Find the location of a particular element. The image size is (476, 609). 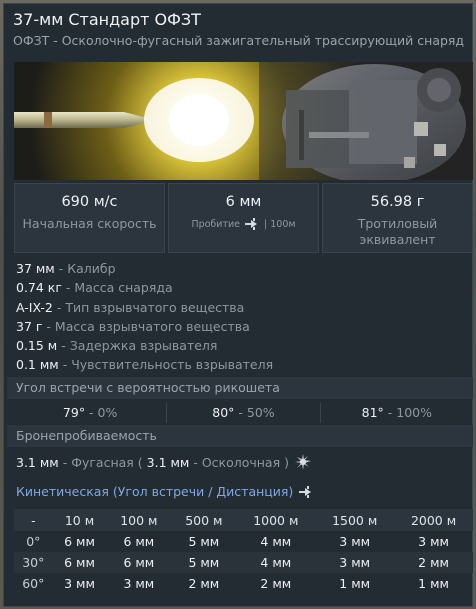

shell-title: 37-мм Стандарт ОФЗТ is located at coordinates (107, 19).